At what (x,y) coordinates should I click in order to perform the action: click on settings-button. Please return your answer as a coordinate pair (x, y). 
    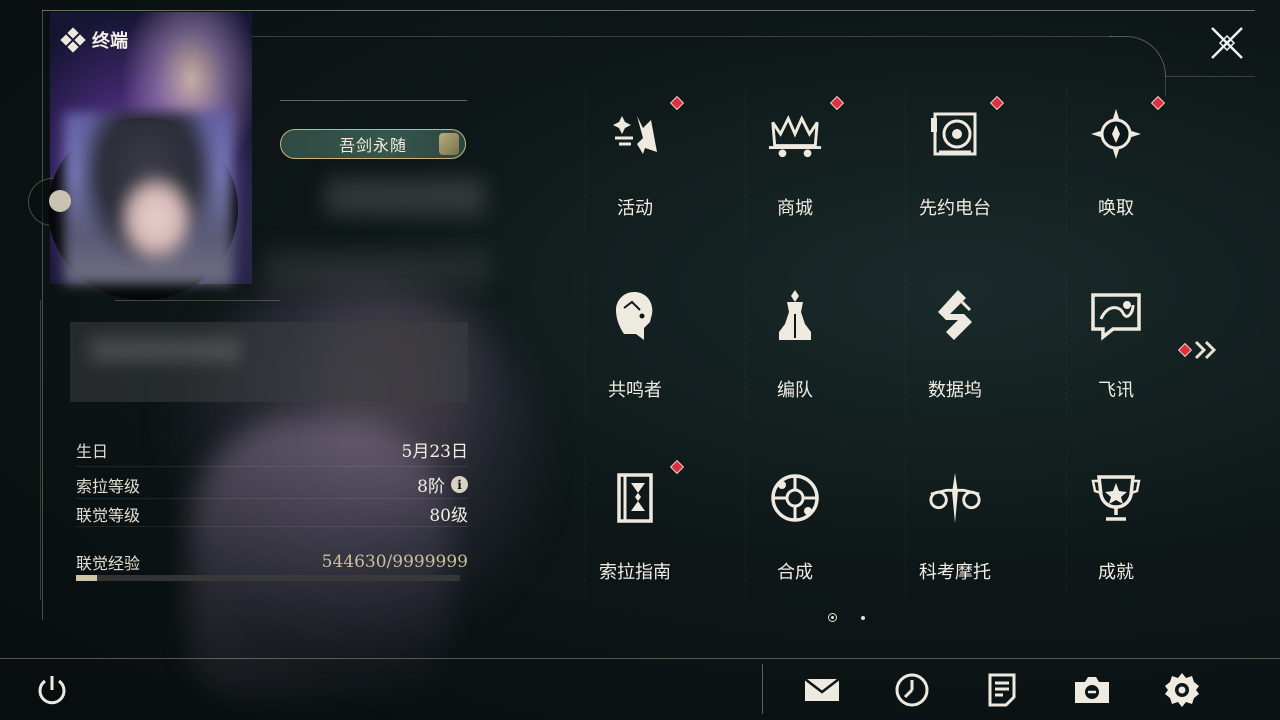
    Looking at the image, I should click on (1182, 690).